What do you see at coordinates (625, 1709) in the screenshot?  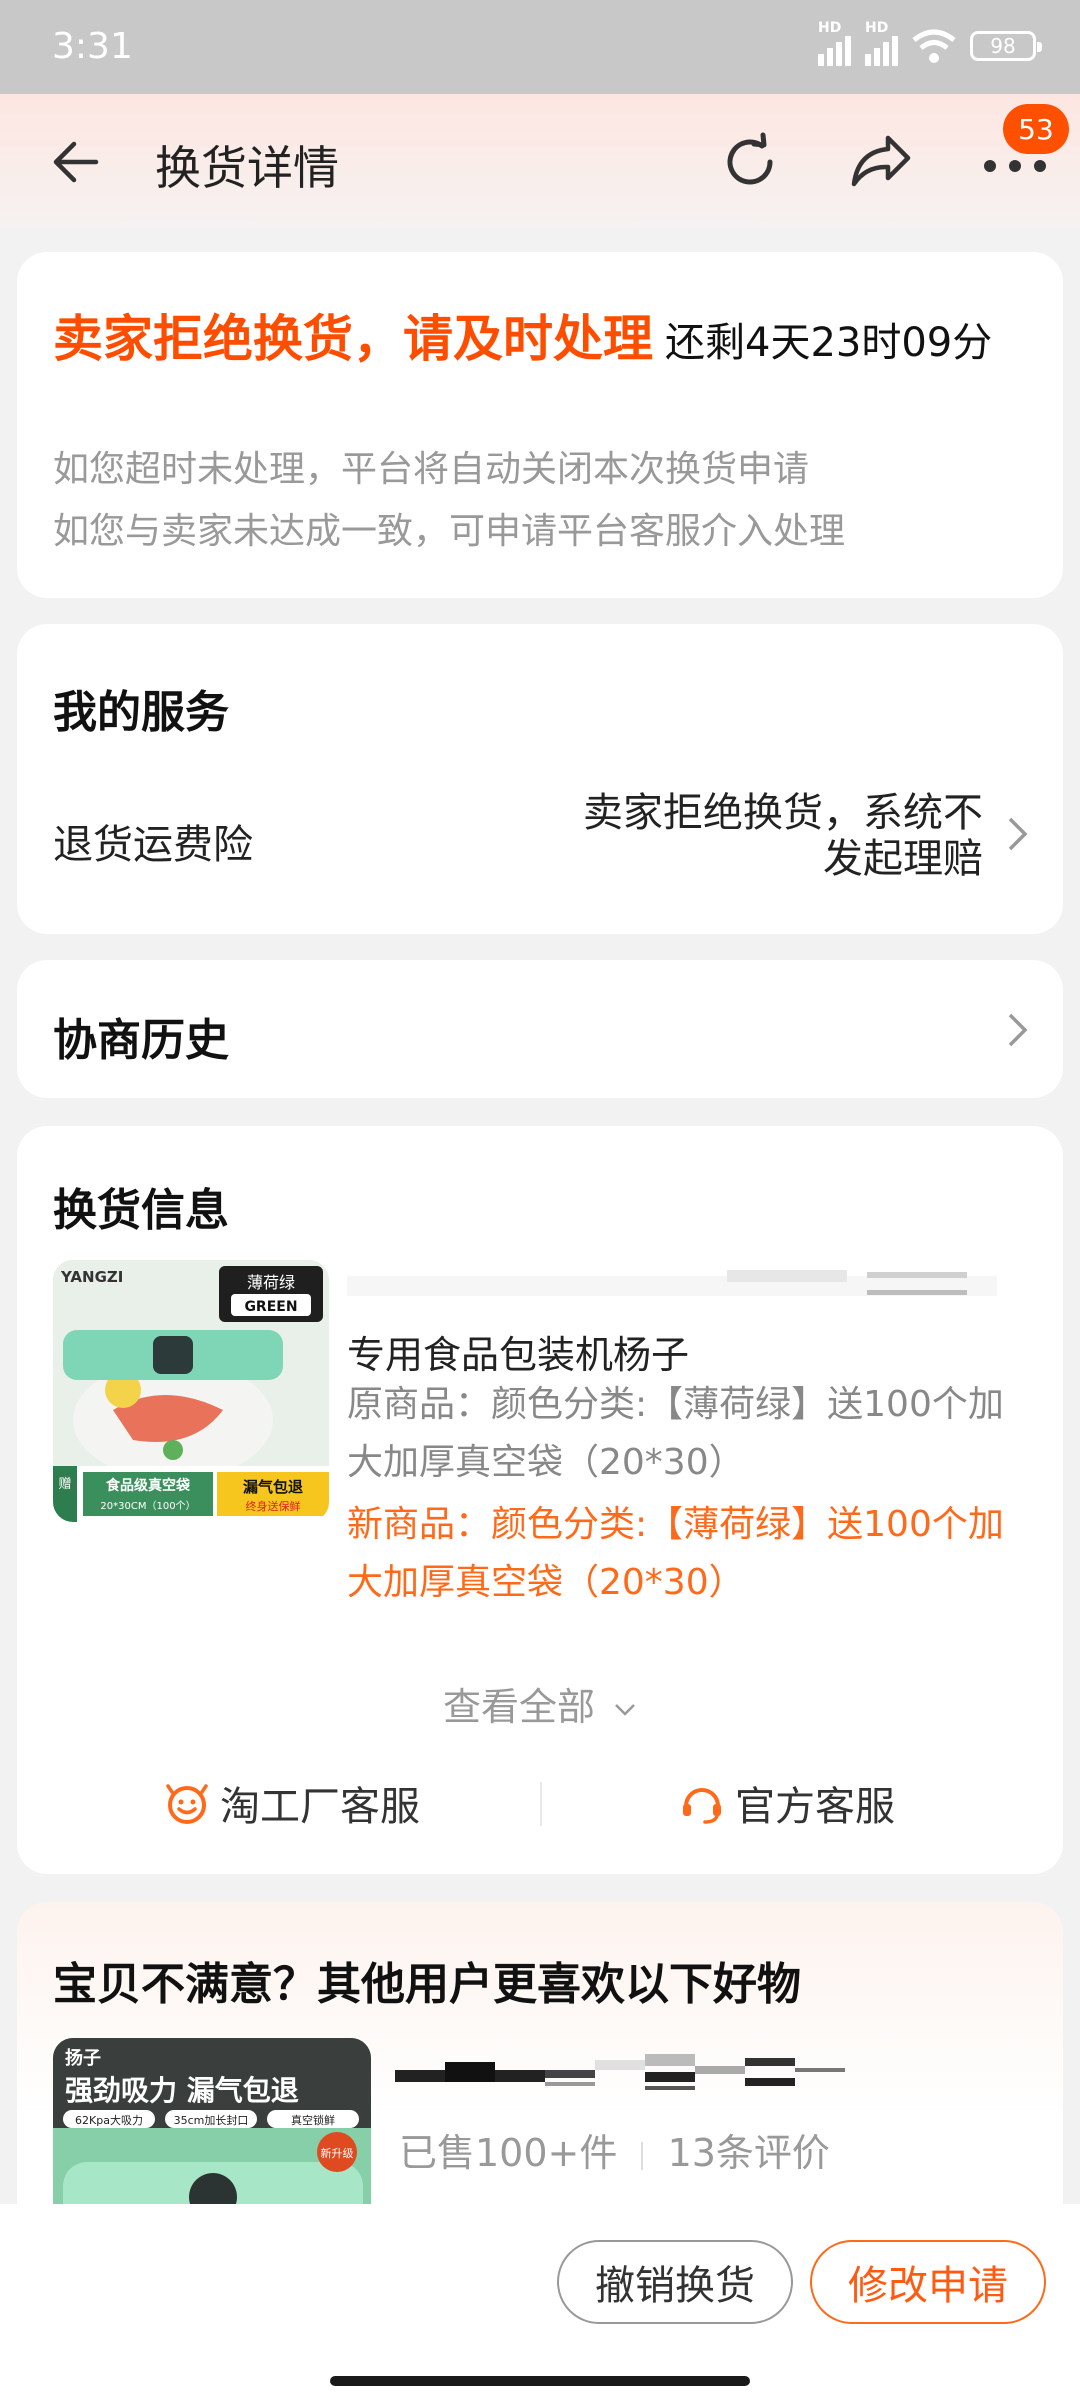 I see `chevron-down-icon` at bounding box center [625, 1709].